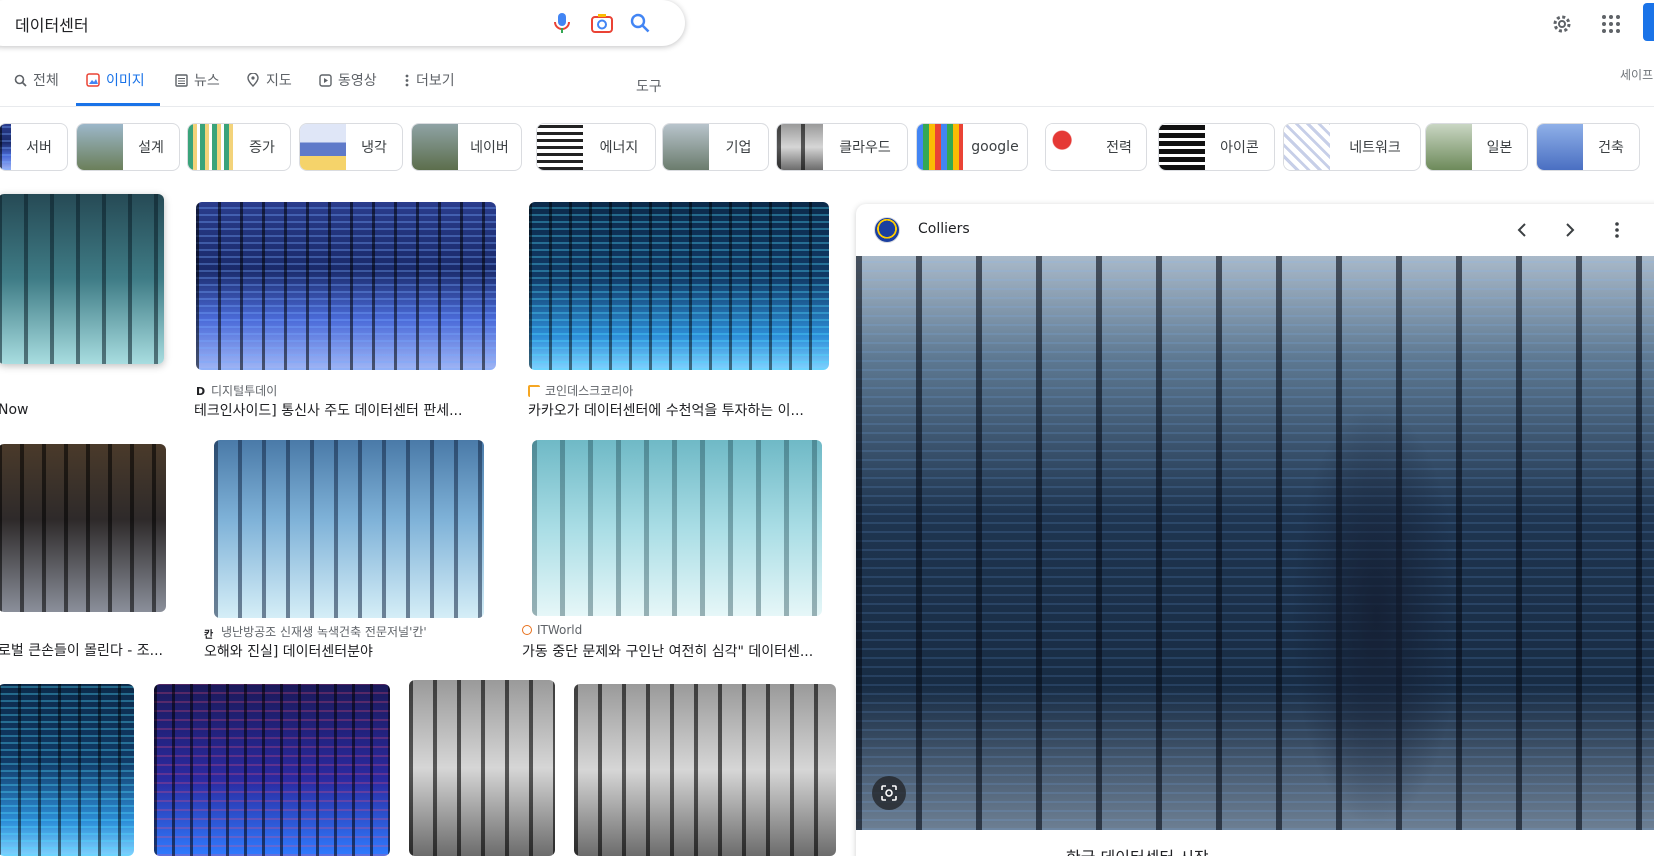 The width and height of the screenshot is (1654, 856). What do you see at coordinates (354, 552) in the screenshot?
I see `image-result-r2c2: 칸 냉난방공조 신재생 녹색건축 전문저널'칸' 오해와 진실] 데이터센터분야` at bounding box center [354, 552].